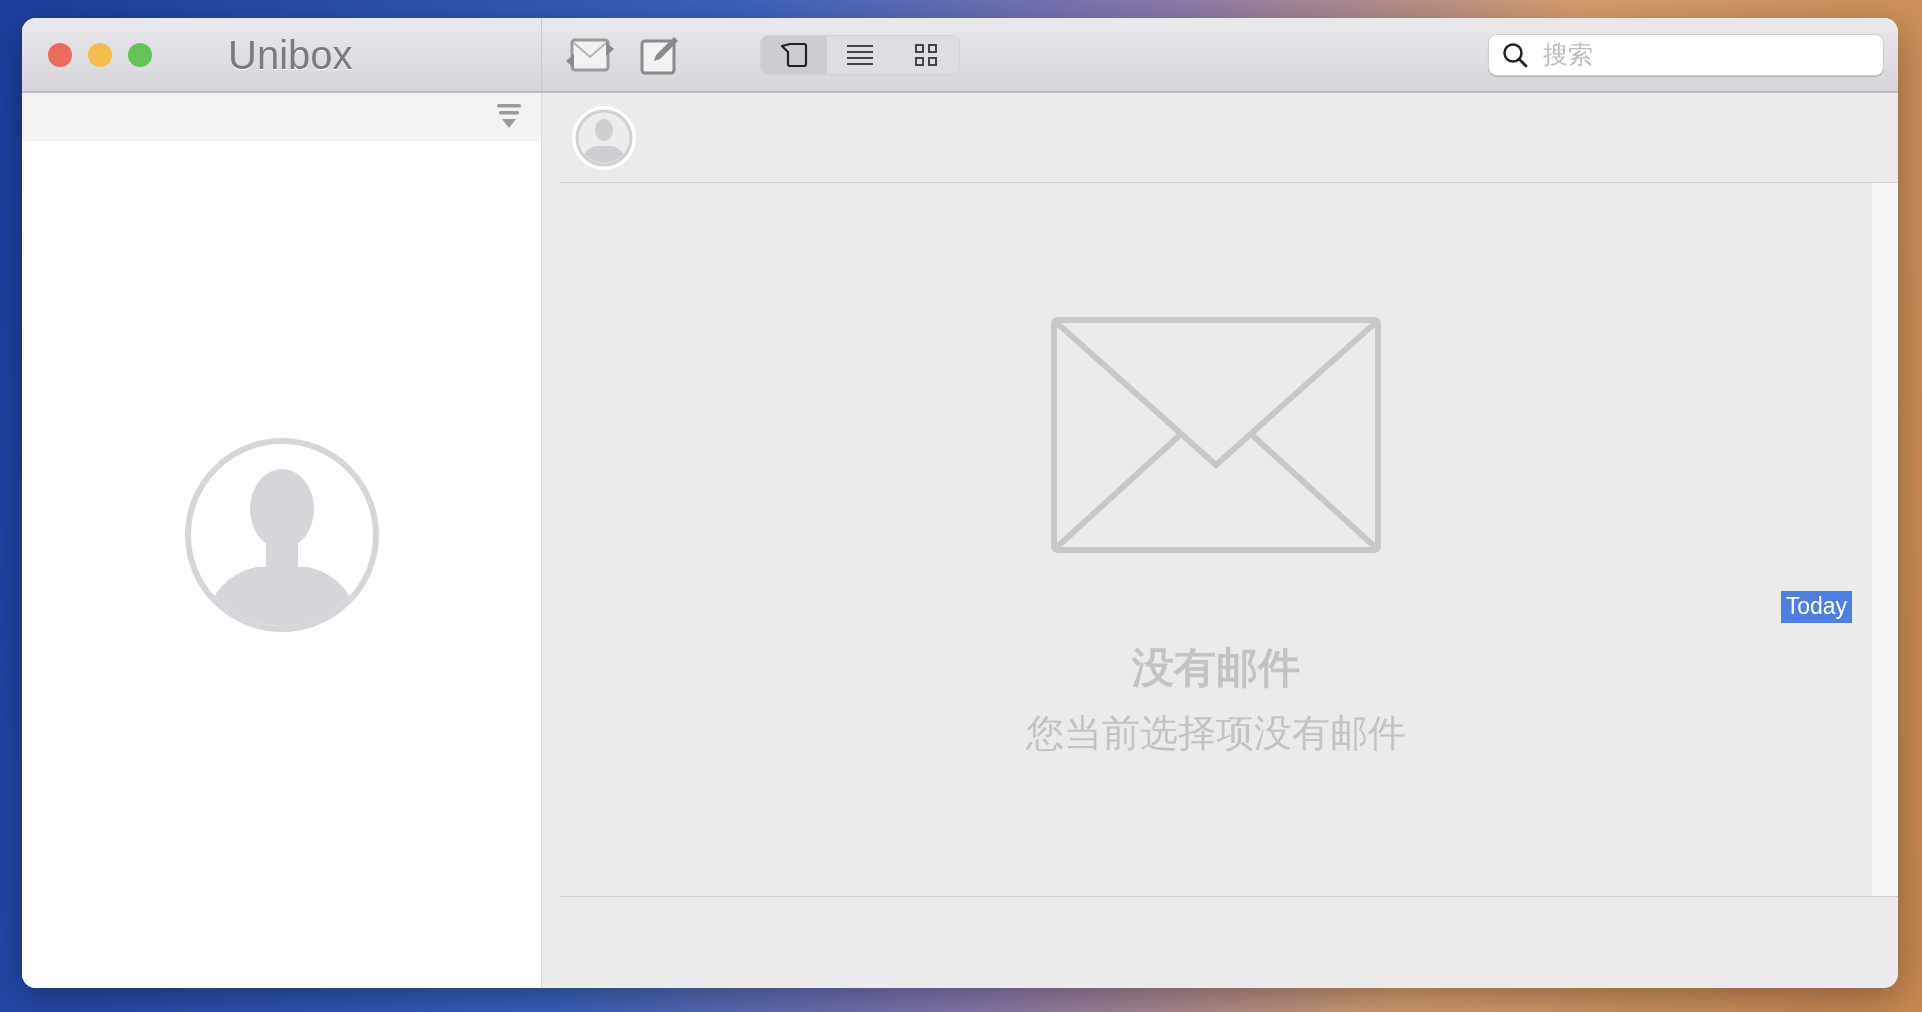 The height and width of the screenshot is (1012, 1922). Describe the element at coordinates (1686, 54) in the screenshot. I see `search-field: 搜索` at that location.